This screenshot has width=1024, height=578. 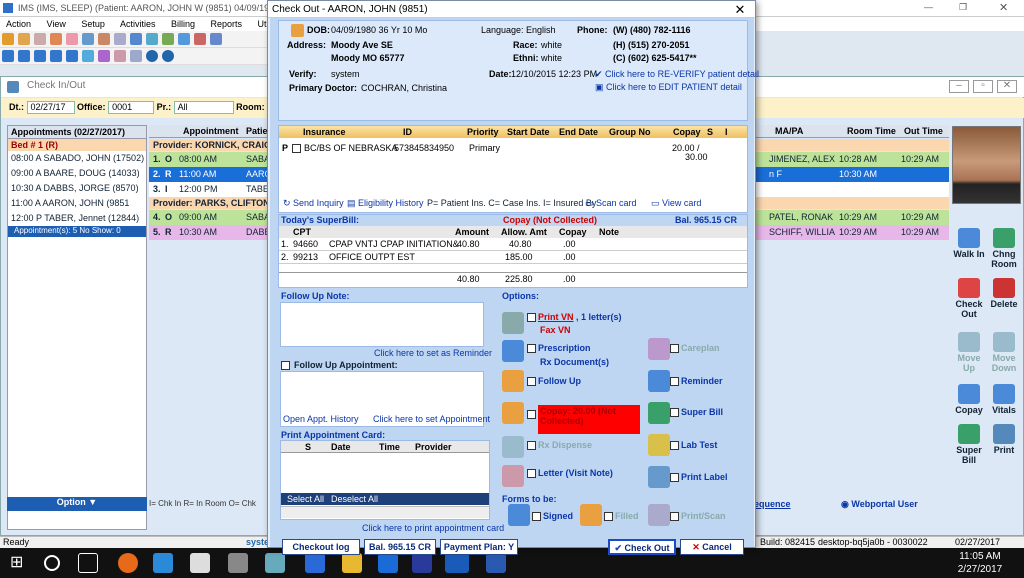 What do you see at coordinates (677, 74) in the screenshot?
I see `reverify-link: ✔ Click here to RE-VERIFY patient detail` at bounding box center [677, 74].